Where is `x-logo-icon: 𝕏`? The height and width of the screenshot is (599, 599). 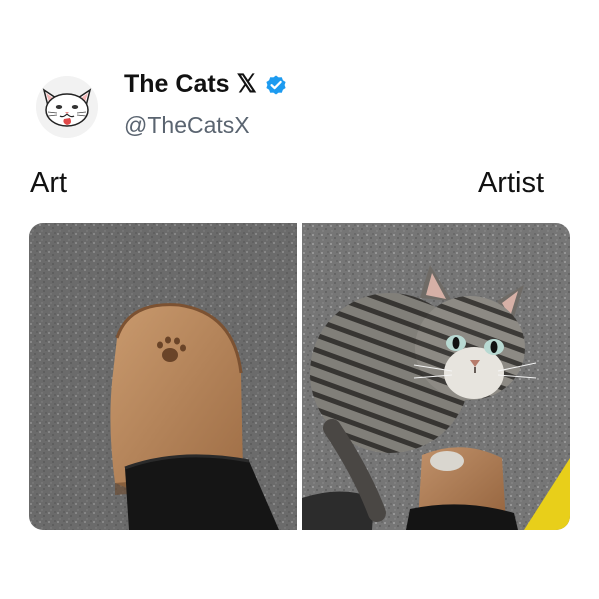 x-logo-icon: 𝕏 is located at coordinates (246, 84).